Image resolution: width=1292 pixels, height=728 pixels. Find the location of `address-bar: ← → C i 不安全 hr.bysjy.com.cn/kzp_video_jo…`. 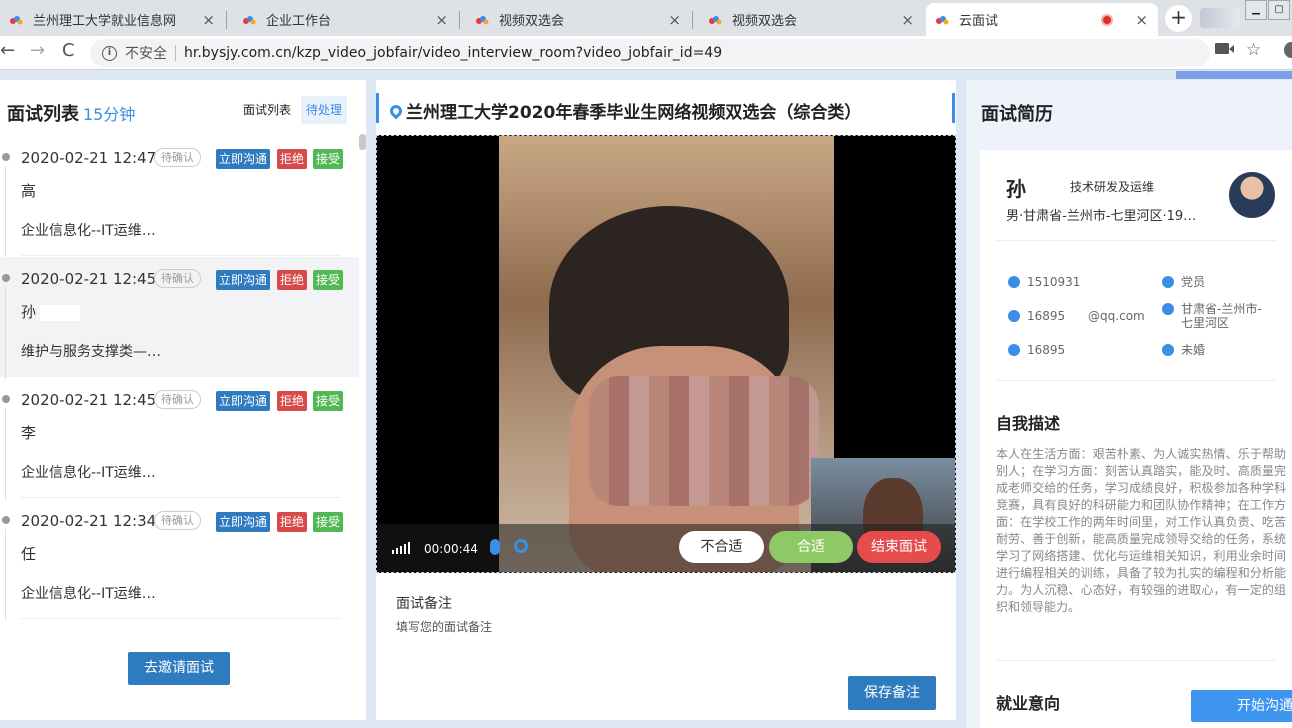

address-bar: ← → C i 不安全 hr.bysjy.com.cn/kzp_video_jo… is located at coordinates (646, 53).